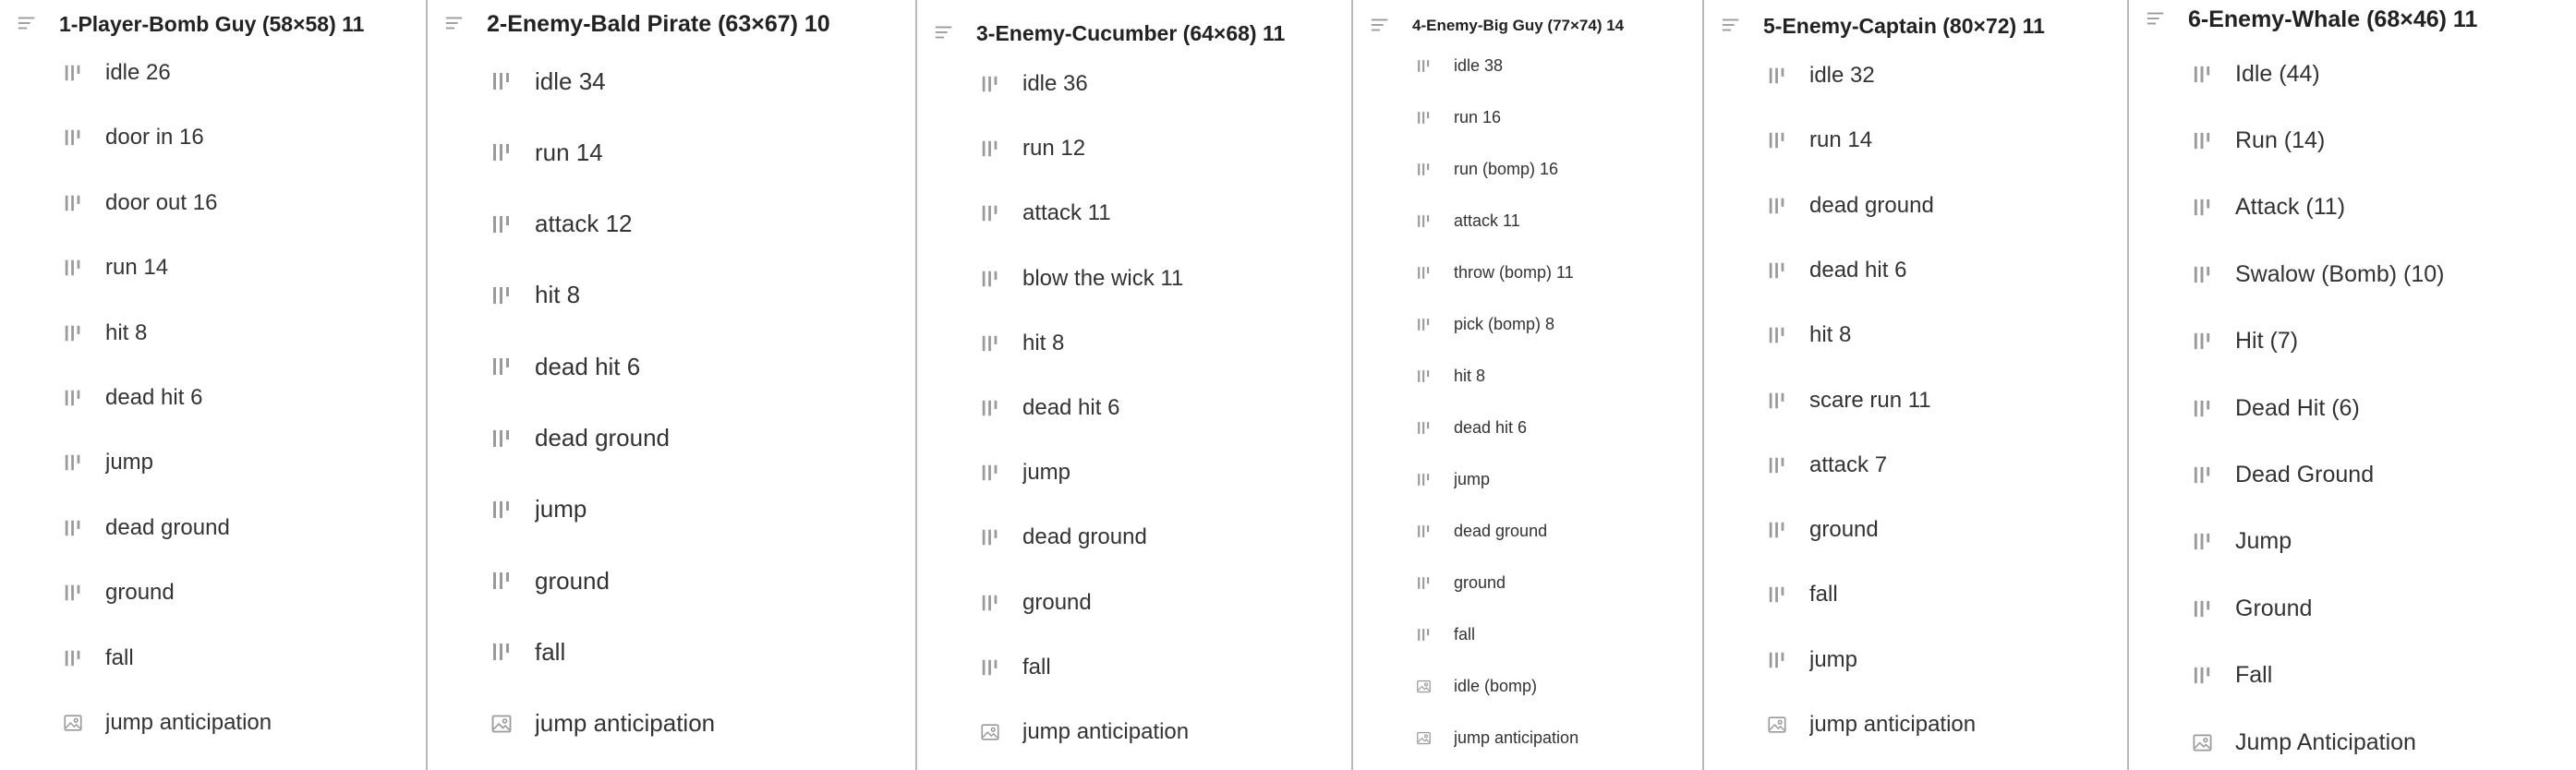  What do you see at coordinates (1138, 33) in the screenshot?
I see `column-header: 3-Enemy-Cucumber (64×68) 11` at bounding box center [1138, 33].